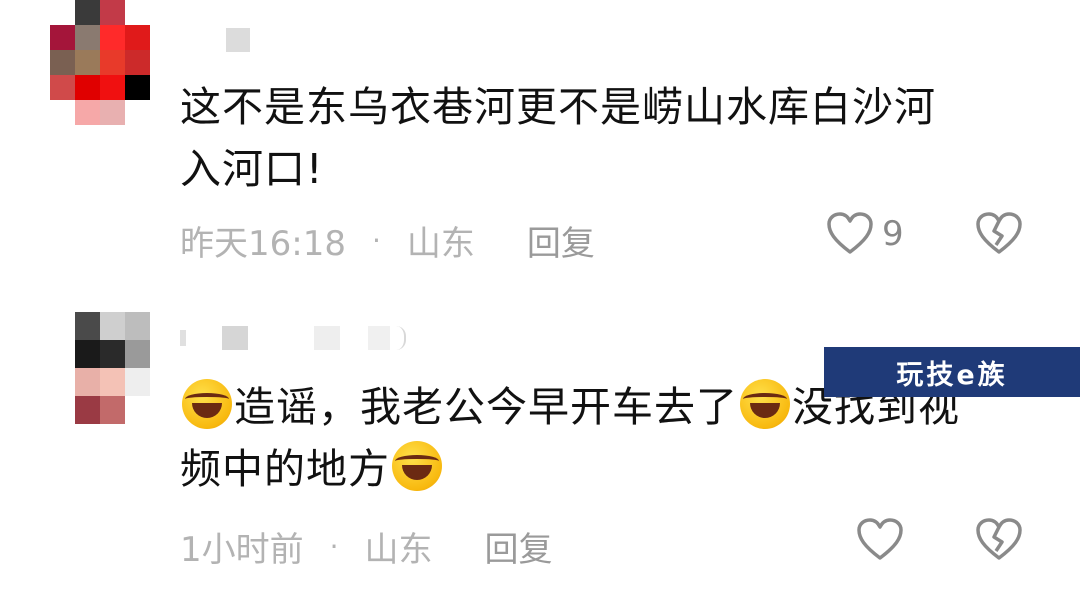 This screenshot has width=1080, height=592. I want to click on comment-time: 昨天16:18, so click(263, 244).